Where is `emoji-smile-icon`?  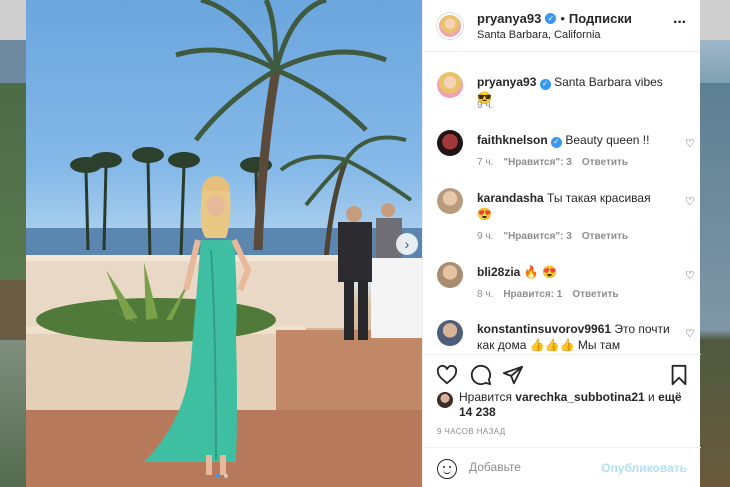
emoji-smile-icon is located at coordinates (447, 469).